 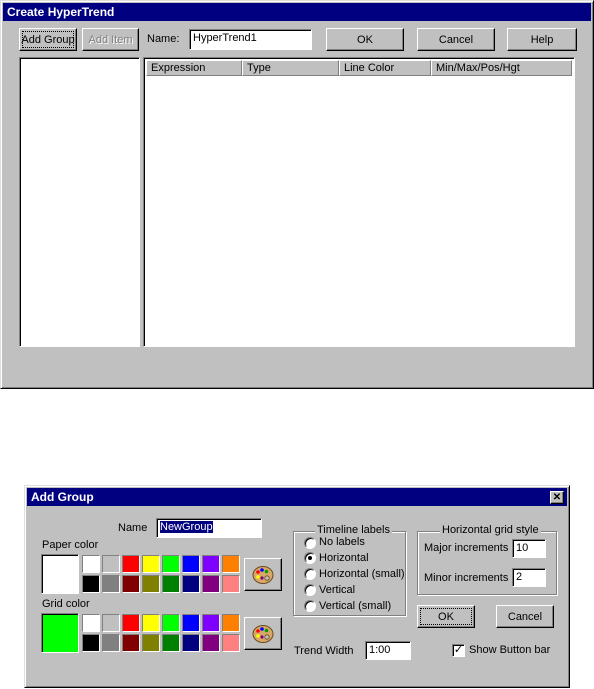 What do you see at coordinates (466, 548) in the screenshot?
I see `major-increments-label: Major increments` at bounding box center [466, 548].